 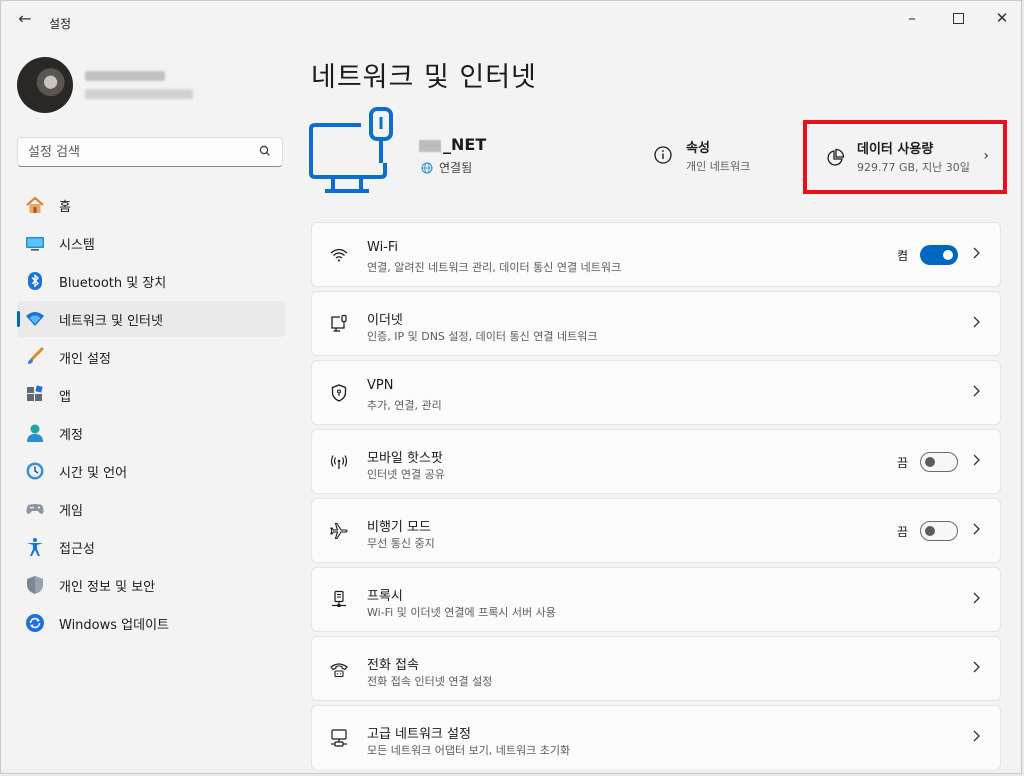 I want to click on card-title: 모바일 핫스팟, so click(x=405, y=458).